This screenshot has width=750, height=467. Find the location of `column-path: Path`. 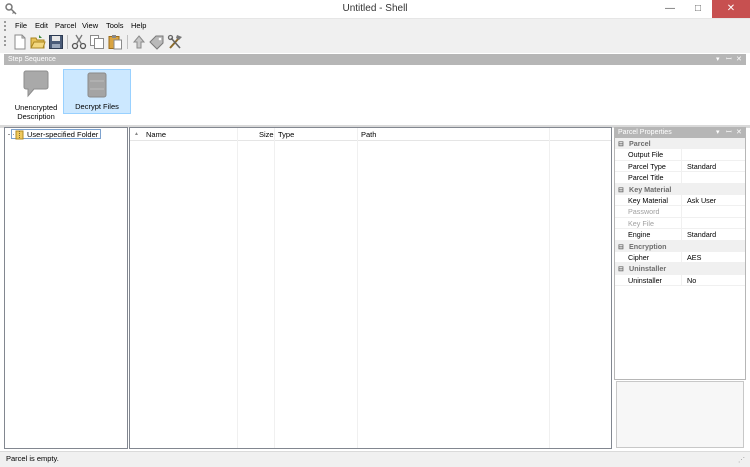

column-path: Path is located at coordinates (368, 134).